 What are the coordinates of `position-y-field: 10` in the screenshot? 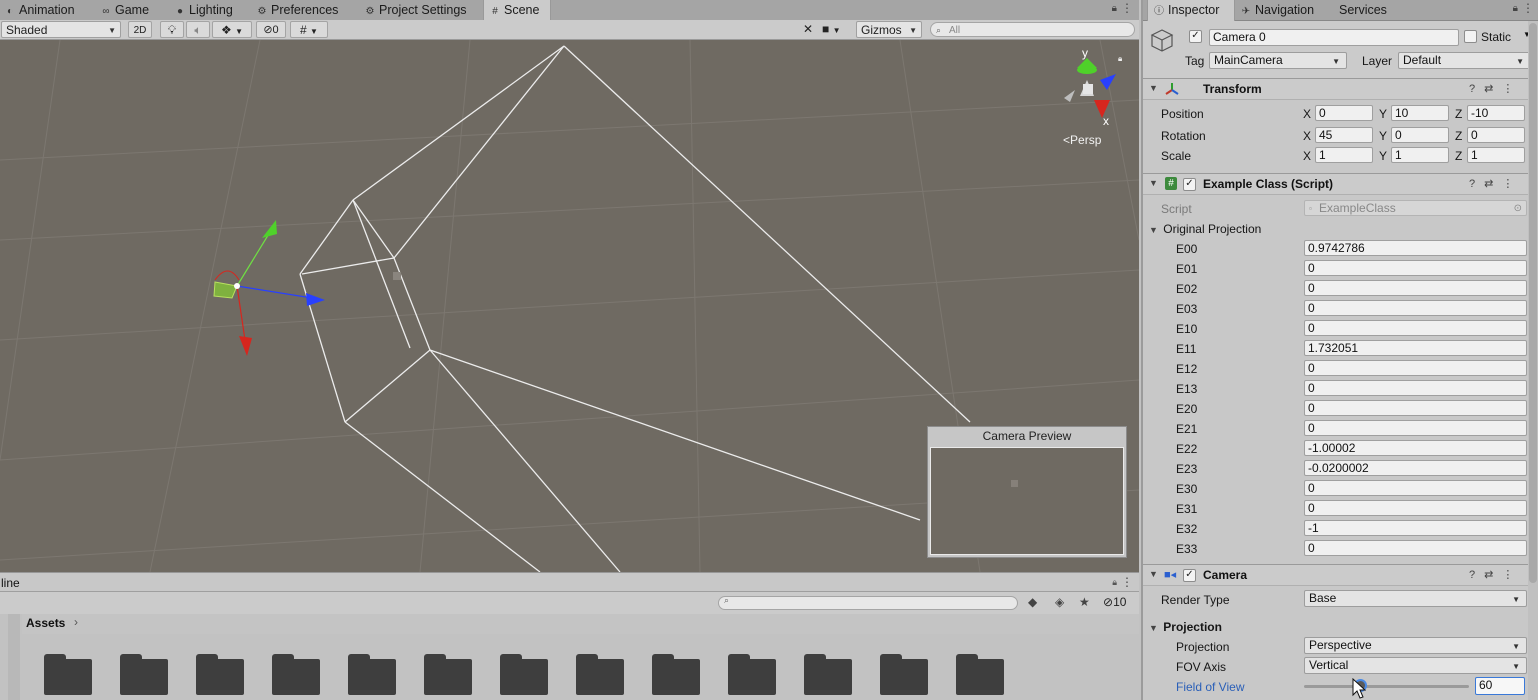 It's located at (1420, 113).